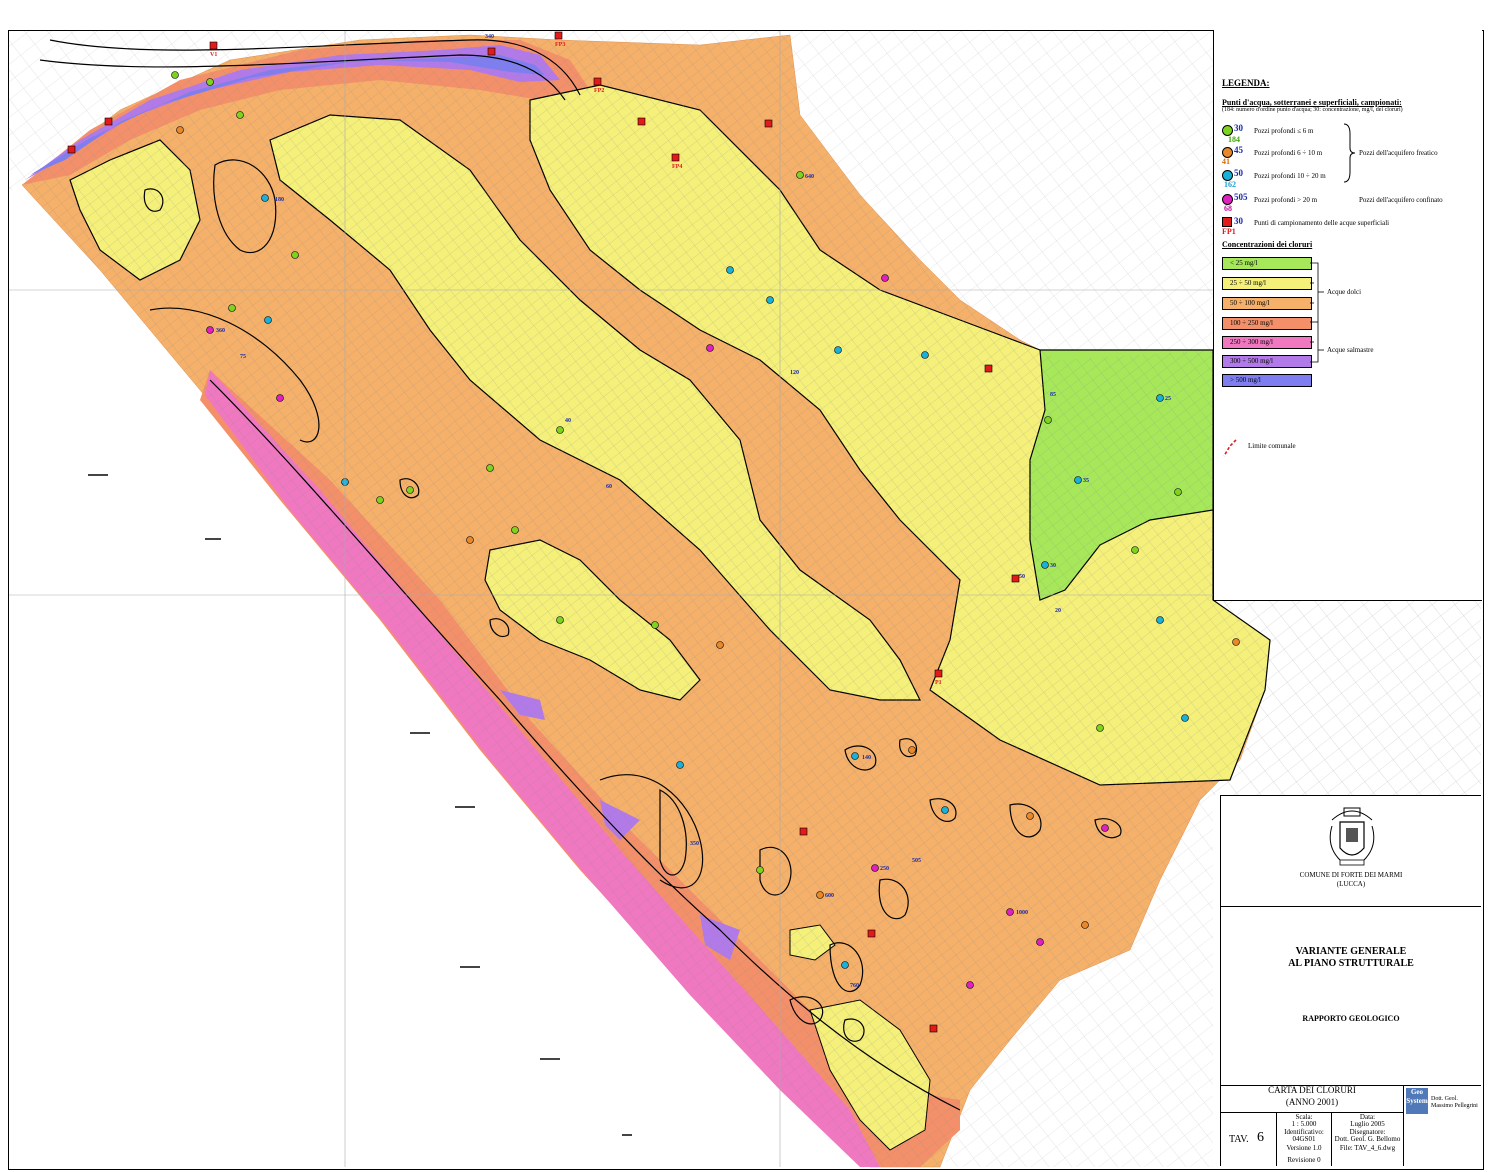 Image resolution: width=1500 pixels, height=1172 pixels. What do you see at coordinates (1058, 611) in the screenshot?
I see `map-label: 20` at bounding box center [1058, 611].